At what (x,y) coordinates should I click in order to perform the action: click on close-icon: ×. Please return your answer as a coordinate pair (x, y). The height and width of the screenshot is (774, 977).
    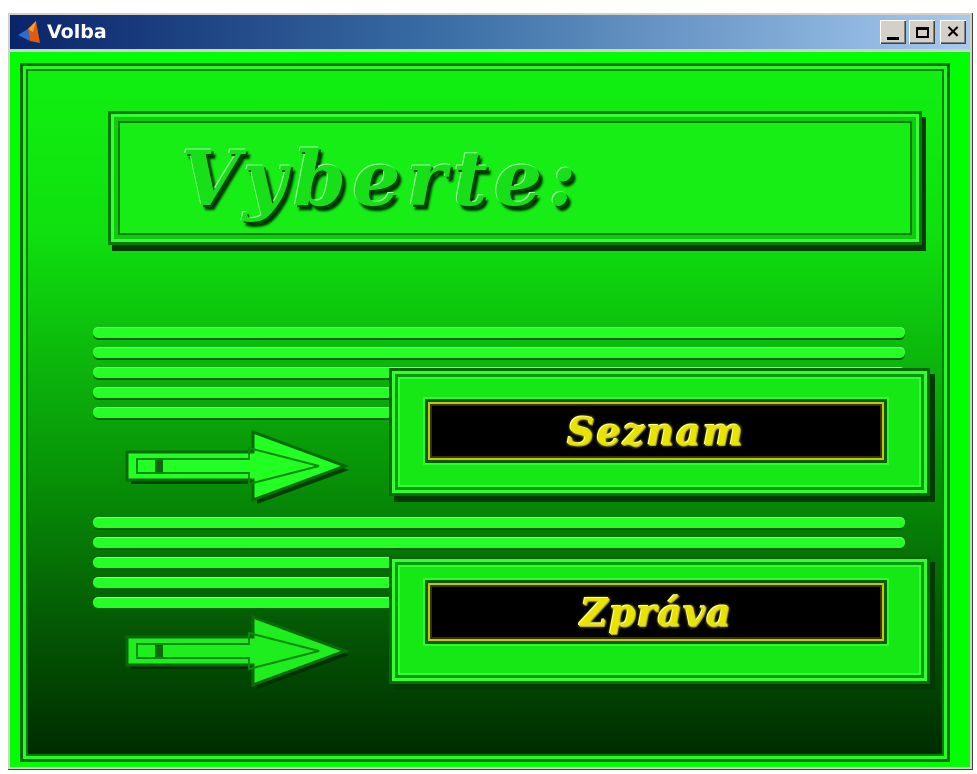
    Looking at the image, I should click on (953, 31).